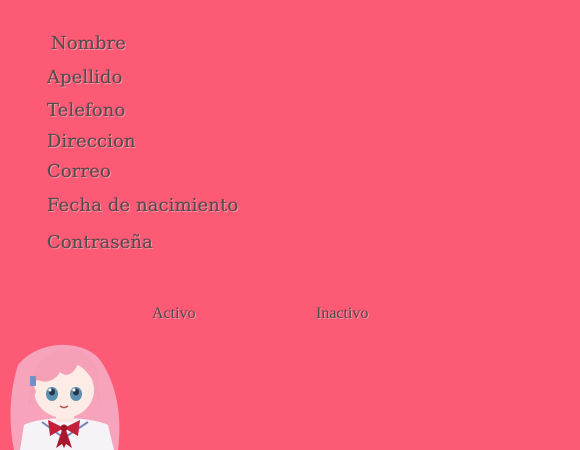  I want to click on contrasena-label: Contraseña, so click(100, 242).